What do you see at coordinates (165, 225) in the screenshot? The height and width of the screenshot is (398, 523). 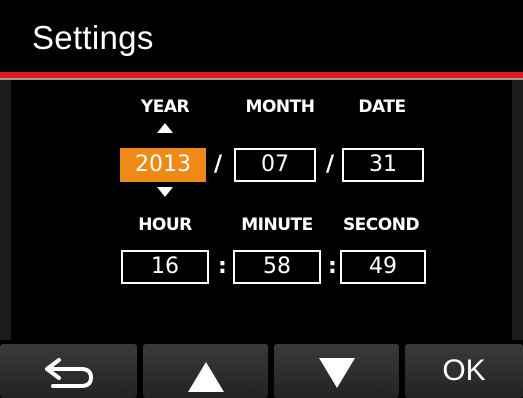 I see `hour-label: HOUR` at bounding box center [165, 225].